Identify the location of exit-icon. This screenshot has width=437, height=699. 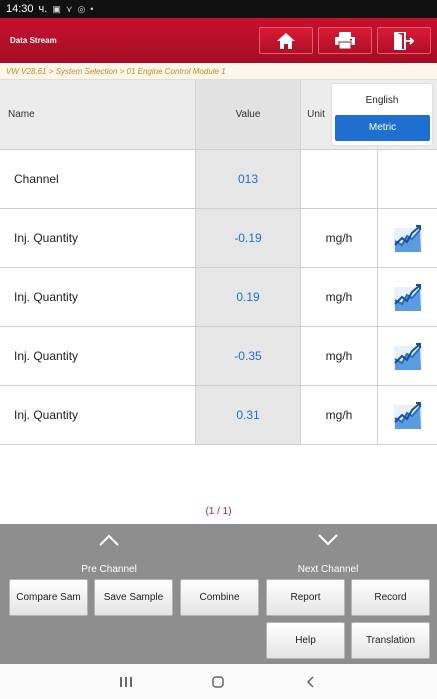
(404, 40).